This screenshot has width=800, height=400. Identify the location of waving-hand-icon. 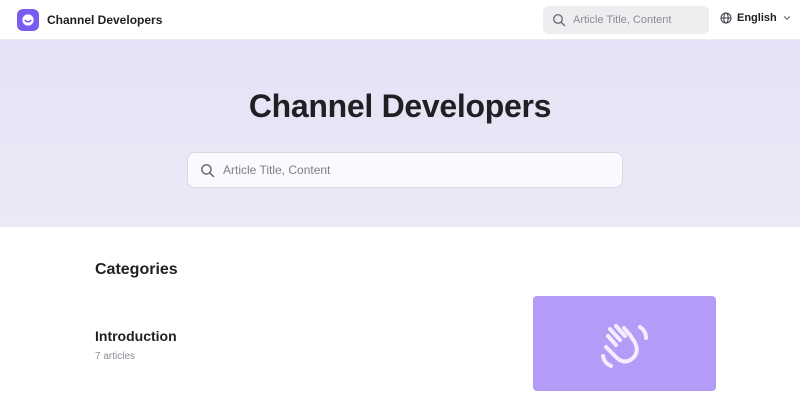
(624, 345).